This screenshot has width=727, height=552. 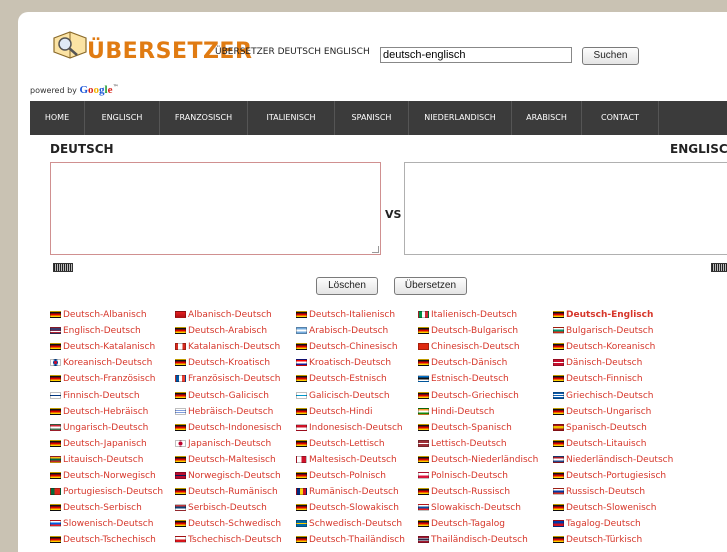 I want to click on language-pair-link: Deutsch-Indonesisch, so click(x=228, y=428).